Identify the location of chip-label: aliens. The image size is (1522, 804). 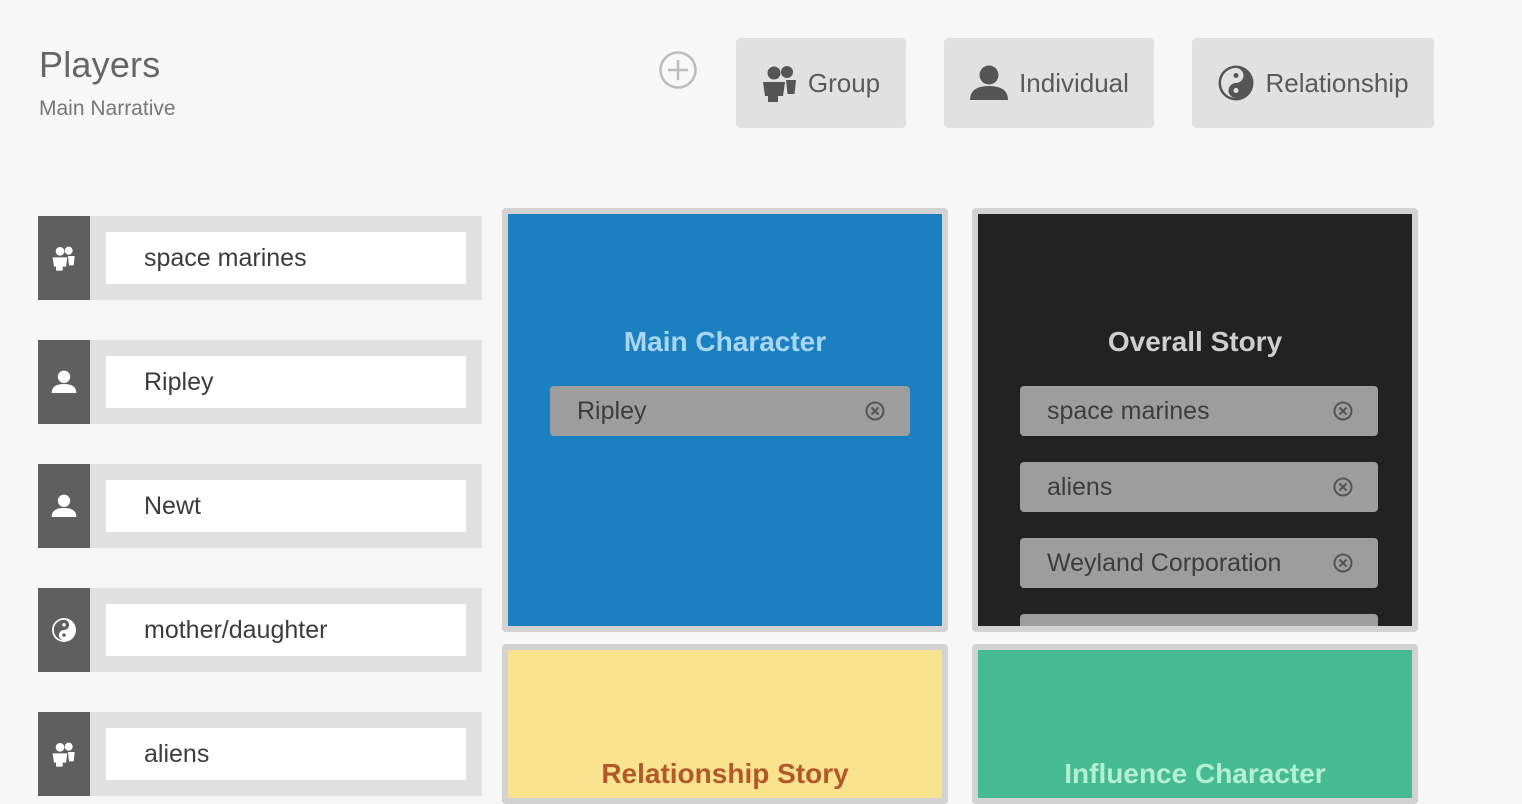
(1080, 486).